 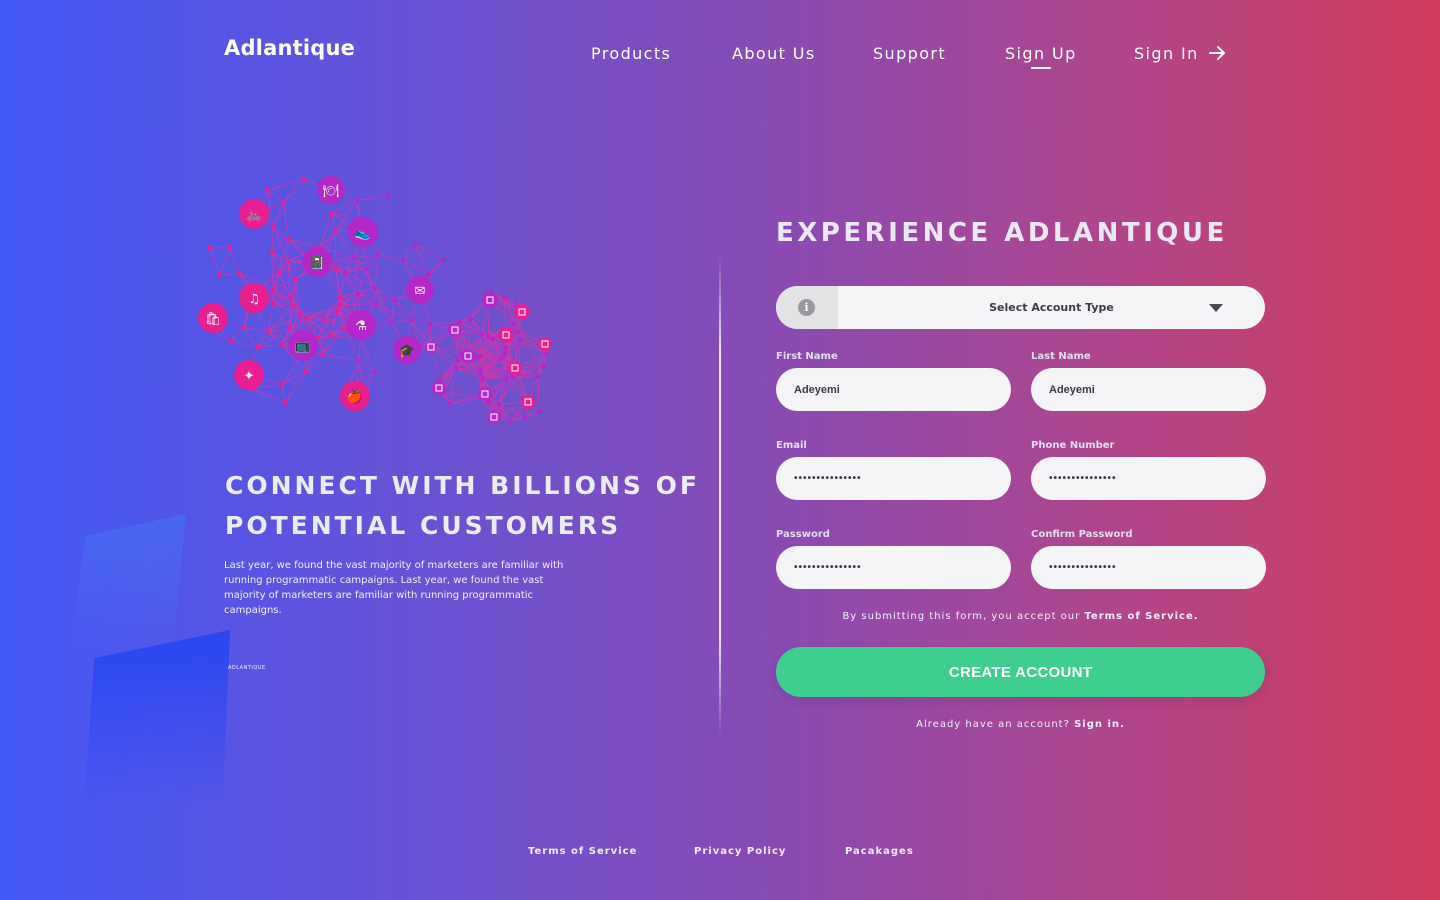 I want to click on account-type-label: Select Account Type, so click(x=1051, y=307).